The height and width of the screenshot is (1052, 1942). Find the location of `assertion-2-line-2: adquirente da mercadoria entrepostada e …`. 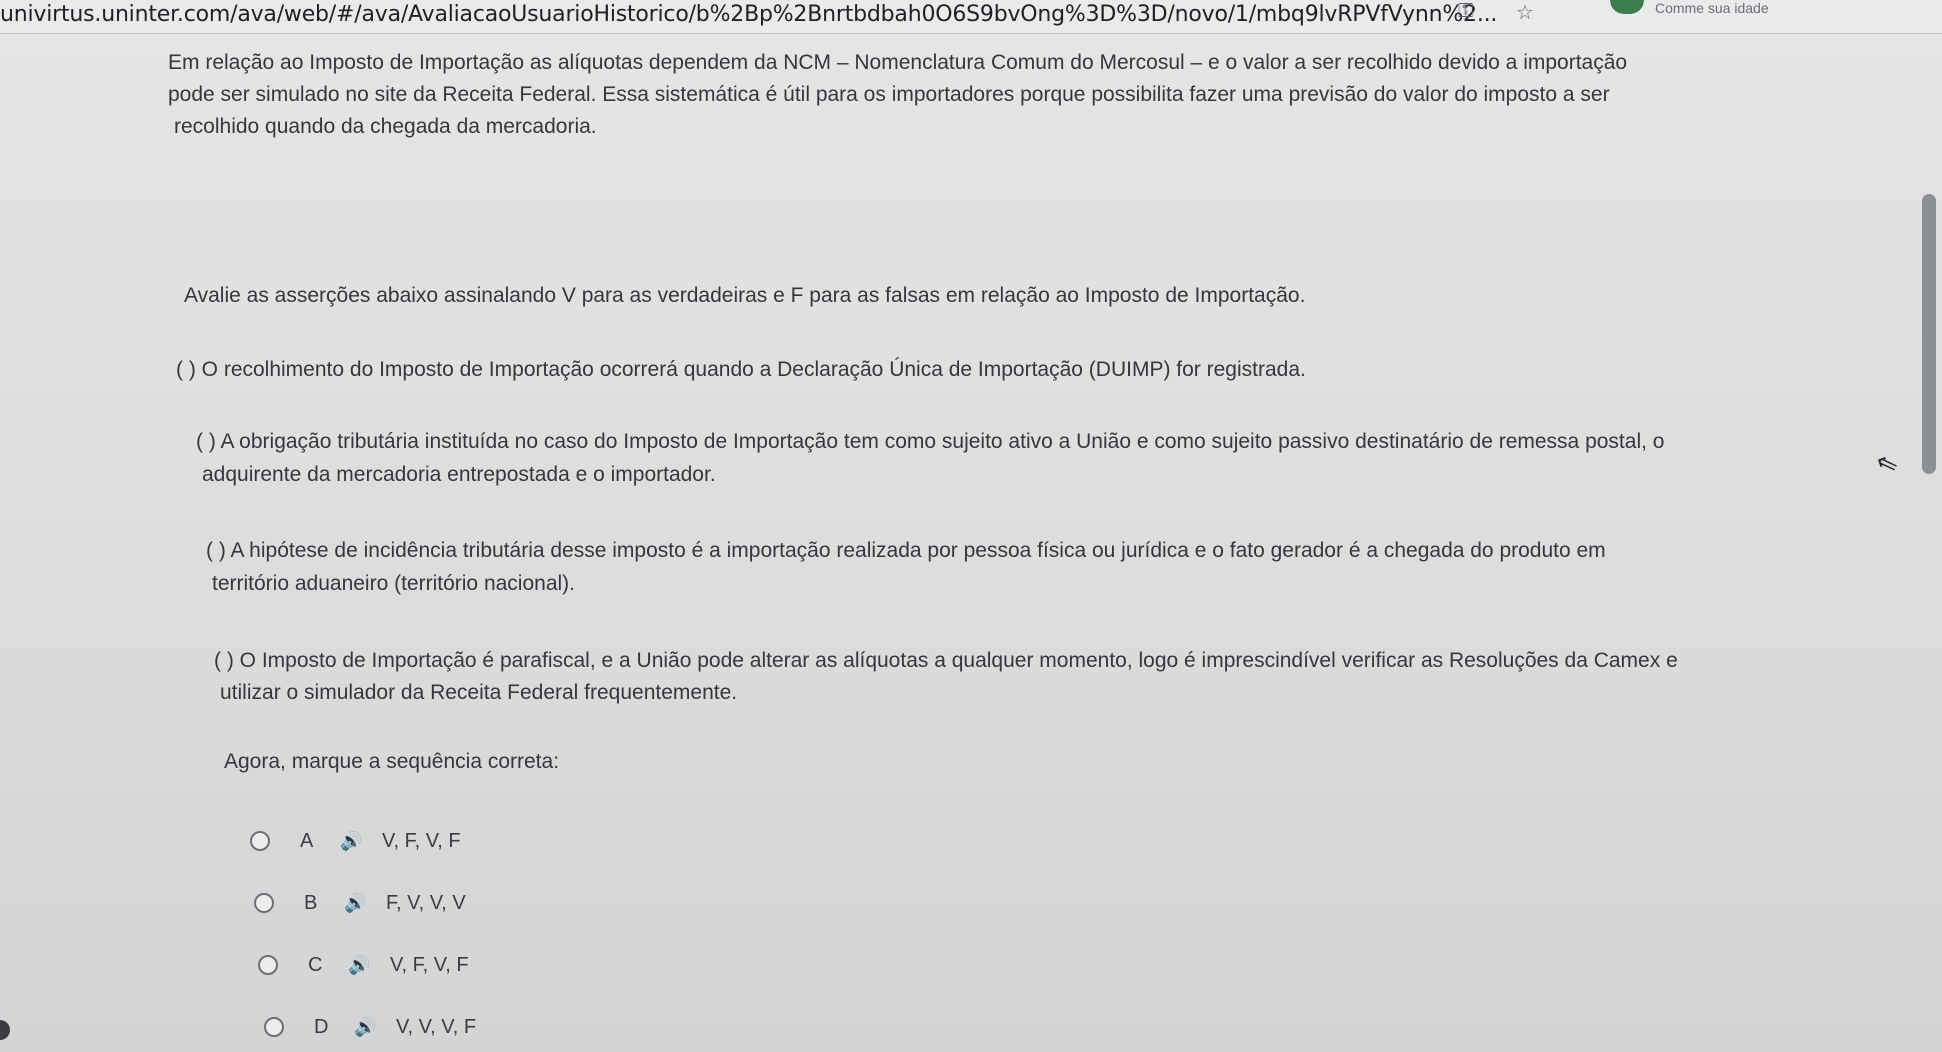

assertion-2-line-2: adquirente da mercadoria entrepostada e … is located at coordinates (459, 474).